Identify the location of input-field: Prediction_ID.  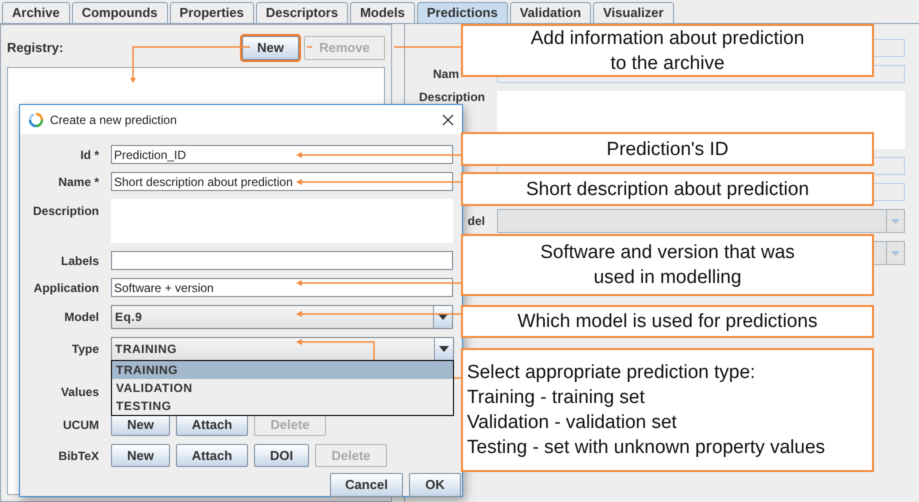
(282, 154).